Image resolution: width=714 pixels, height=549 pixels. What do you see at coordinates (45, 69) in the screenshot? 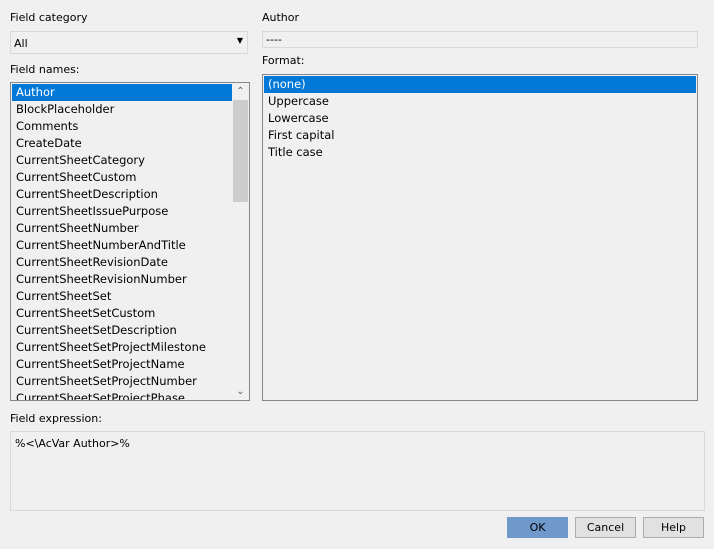
I see `field-names-label: Field names:` at bounding box center [45, 69].